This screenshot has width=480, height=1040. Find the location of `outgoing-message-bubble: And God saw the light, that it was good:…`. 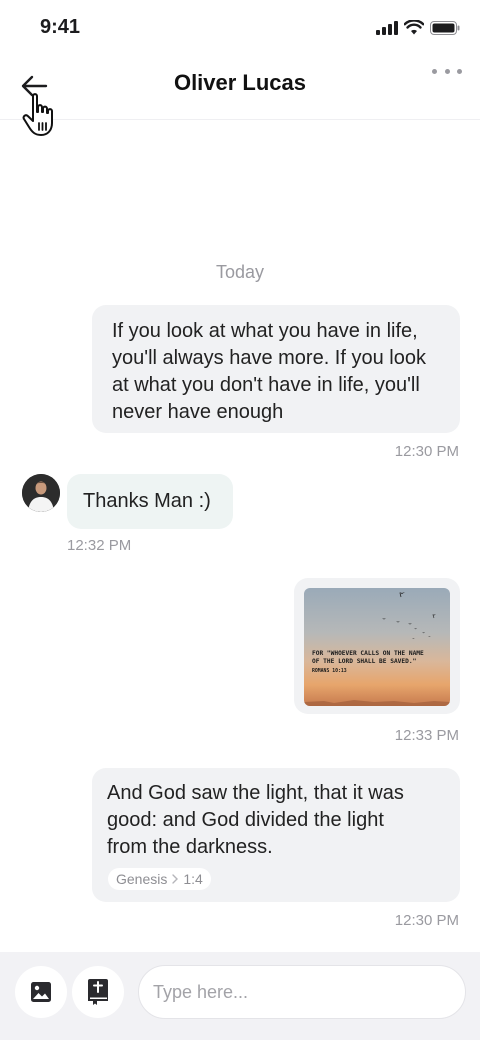

outgoing-message-bubble: And God saw the light, that it was good:… is located at coordinates (276, 835).